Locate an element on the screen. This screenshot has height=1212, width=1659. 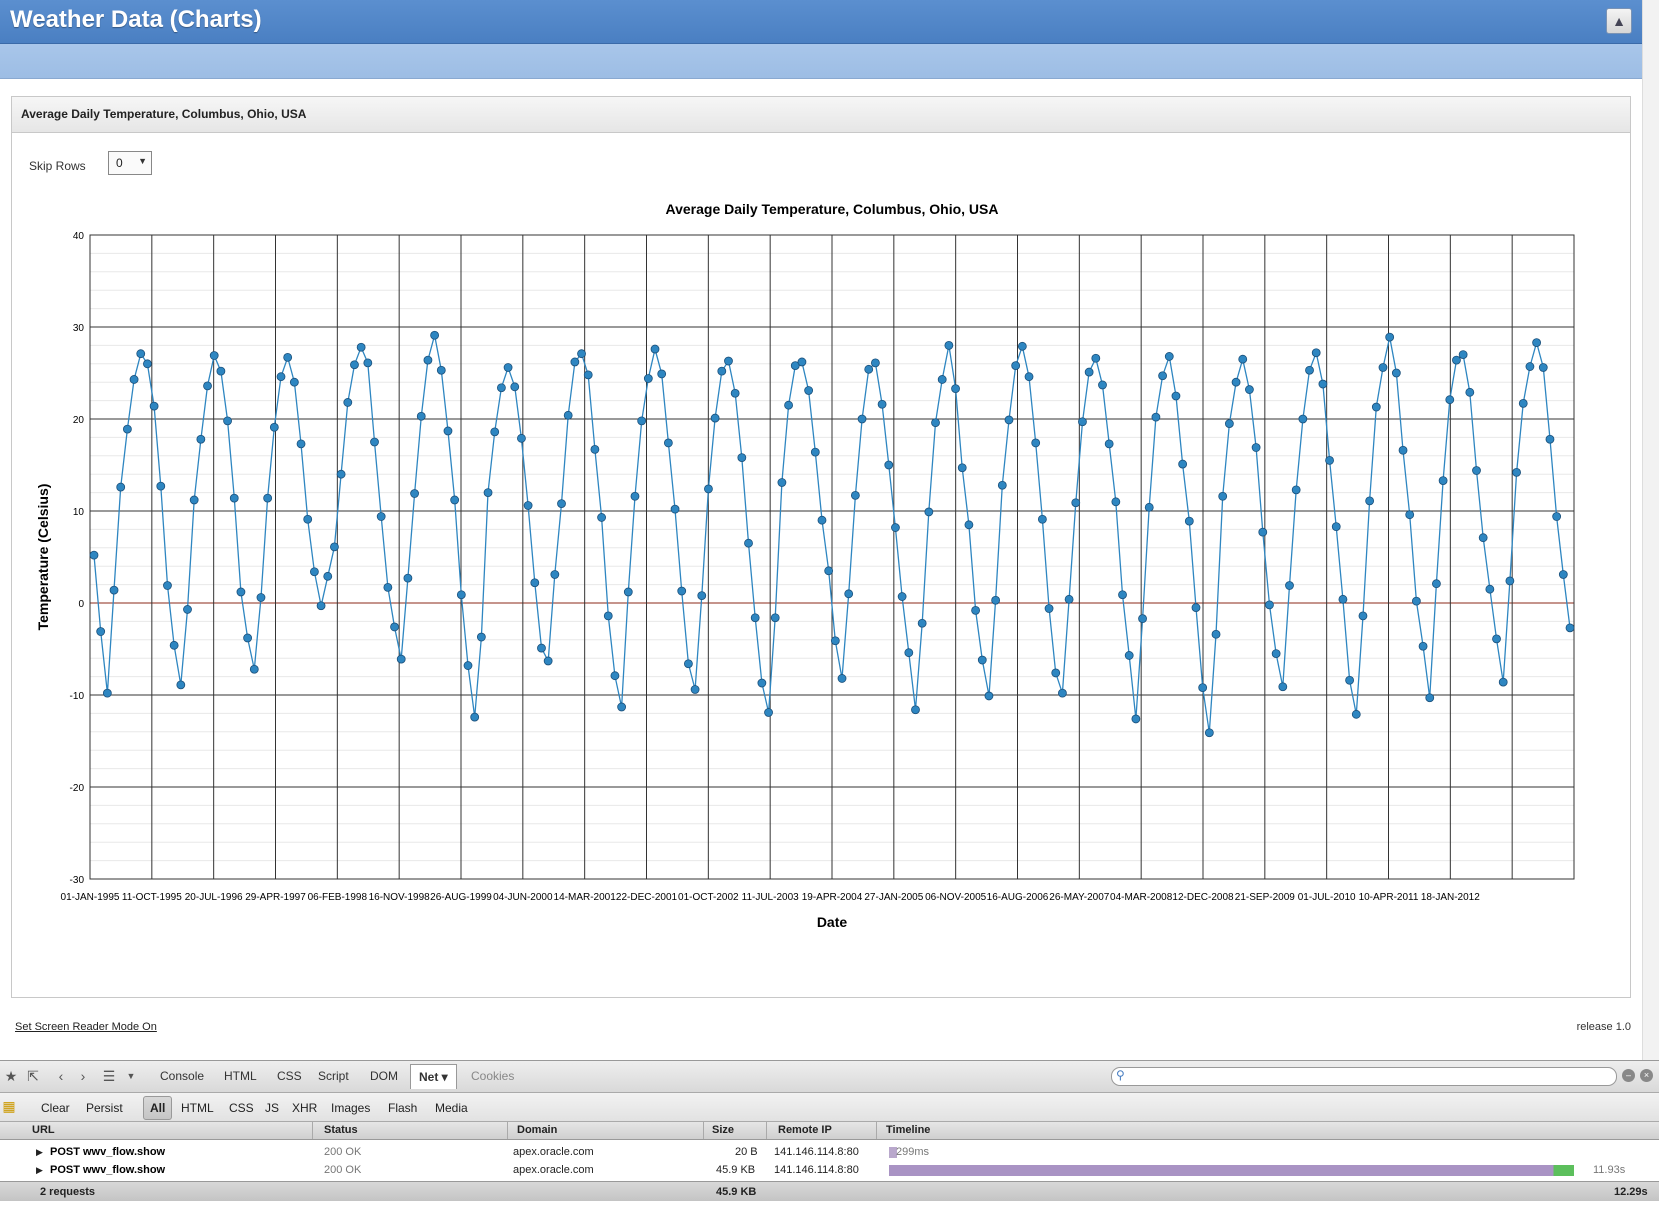
minimize-icon: – is located at coordinates (1628, 1075).